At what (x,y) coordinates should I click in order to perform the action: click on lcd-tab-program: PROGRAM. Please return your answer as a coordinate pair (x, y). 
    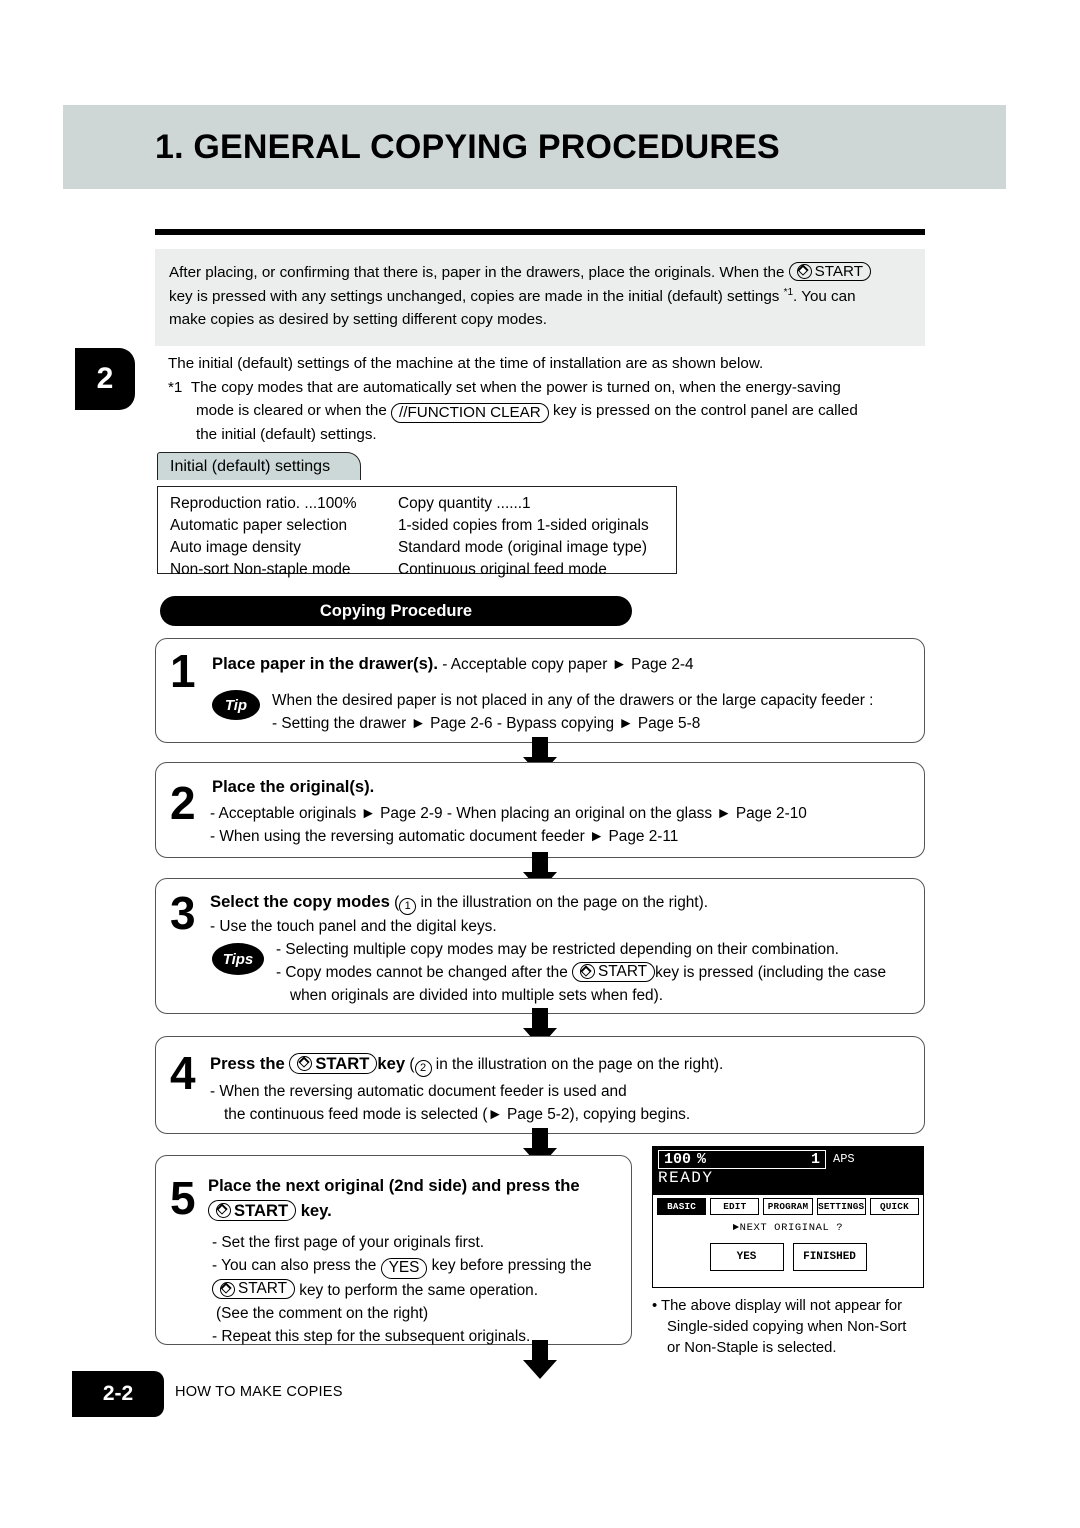
    Looking at the image, I should click on (788, 1206).